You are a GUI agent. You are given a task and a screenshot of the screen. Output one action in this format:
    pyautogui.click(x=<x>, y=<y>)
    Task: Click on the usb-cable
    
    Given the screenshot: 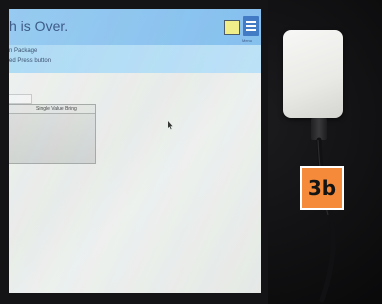 What is the action you would take?
    pyautogui.click(x=326, y=220)
    